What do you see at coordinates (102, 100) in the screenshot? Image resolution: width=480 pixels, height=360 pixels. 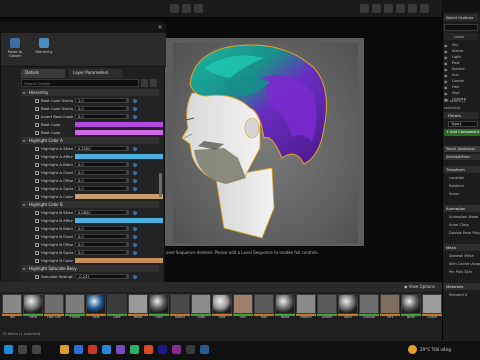 I see `property-value-field: 1.0` at bounding box center [102, 100].